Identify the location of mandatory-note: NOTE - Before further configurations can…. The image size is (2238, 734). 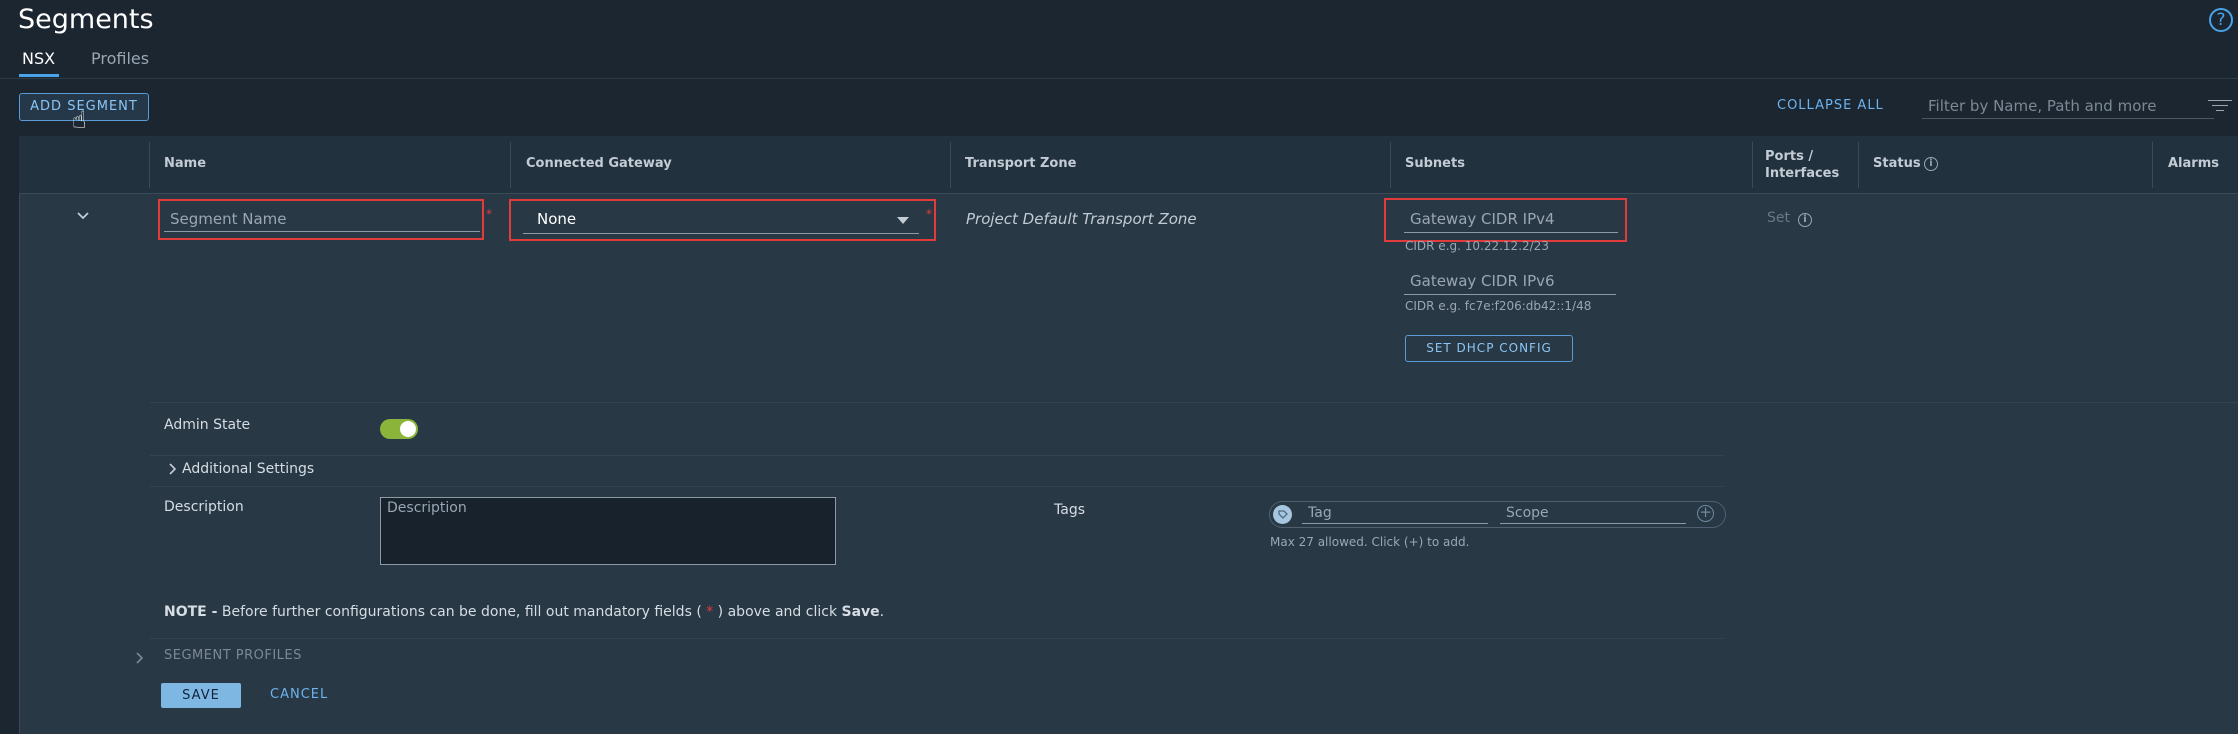
(524, 612).